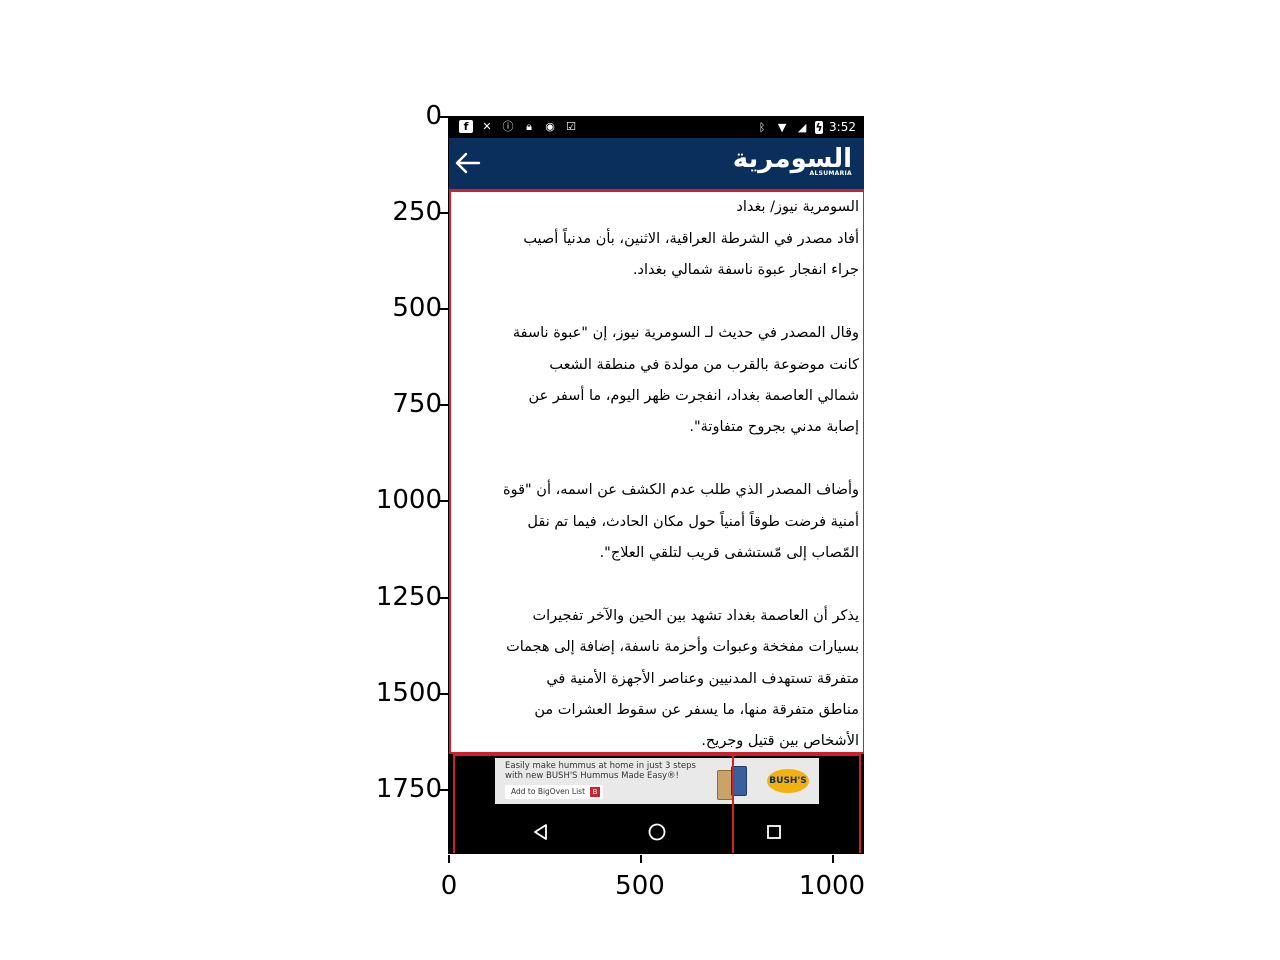 The width and height of the screenshot is (1280, 960). Describe the element at coordinates (408, 500) in the screenshot. I see `y-tick-label: 1000` at that location.